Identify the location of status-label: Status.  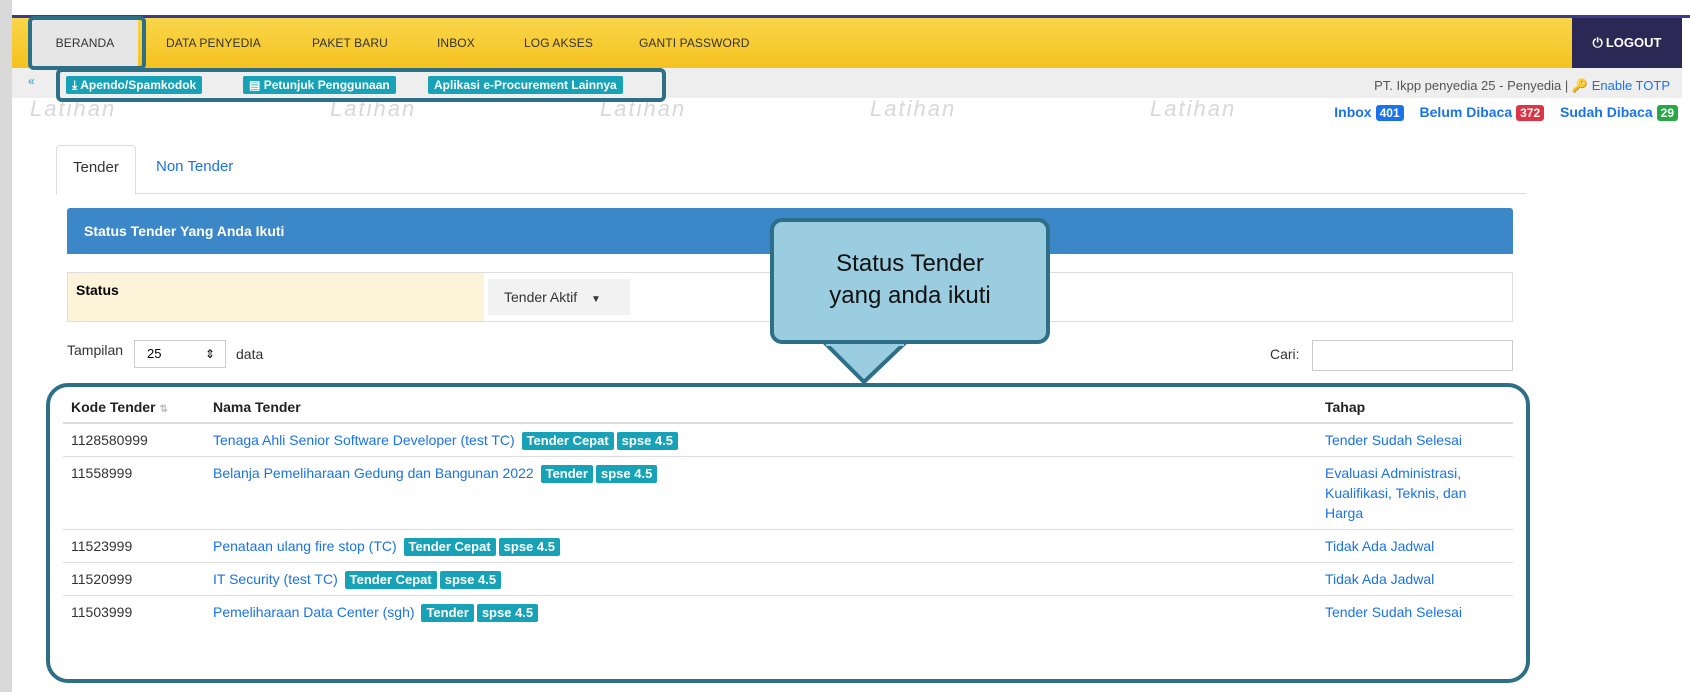
(276, 297).